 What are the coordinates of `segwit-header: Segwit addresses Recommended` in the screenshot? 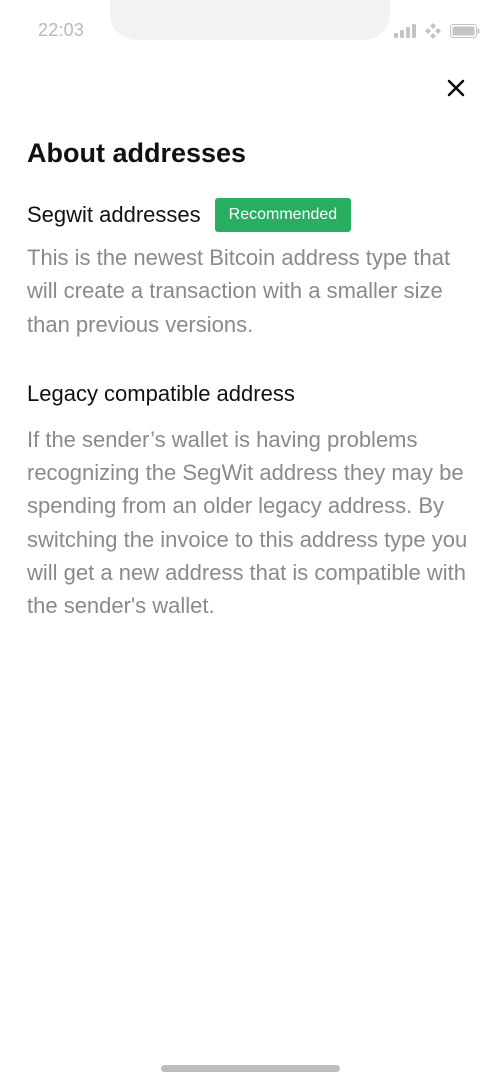 It's located at (252, 215).